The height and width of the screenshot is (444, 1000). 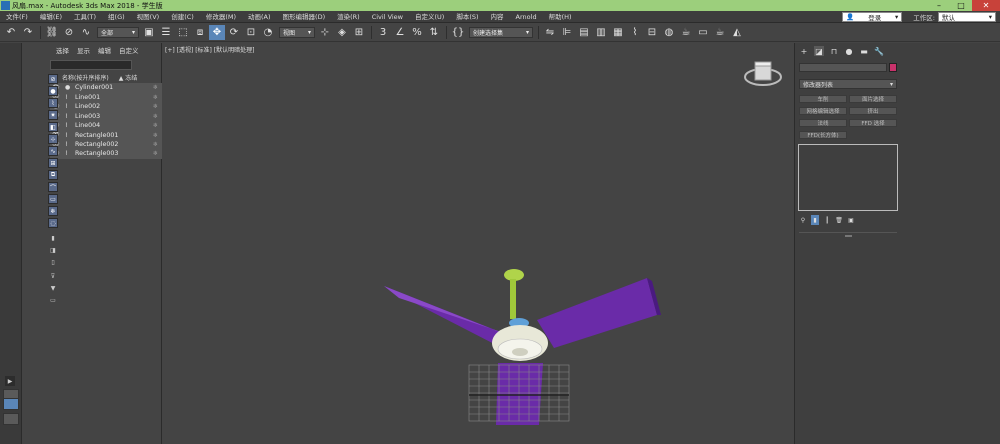 I want to click on window-crossing-icon: ⧈, so click(x=200, y=32).